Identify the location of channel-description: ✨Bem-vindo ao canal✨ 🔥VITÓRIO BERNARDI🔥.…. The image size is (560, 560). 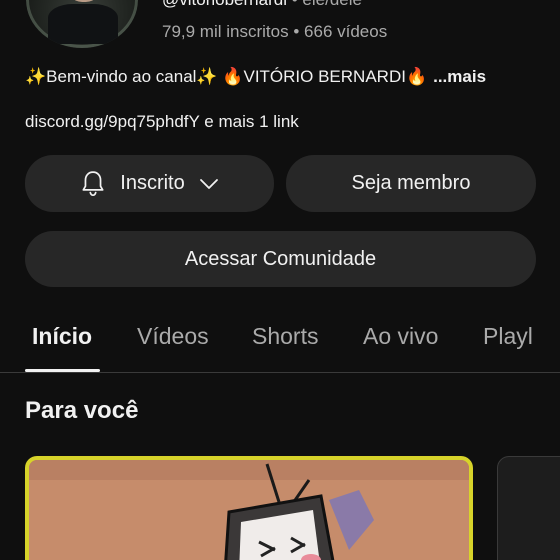
(255, 77).